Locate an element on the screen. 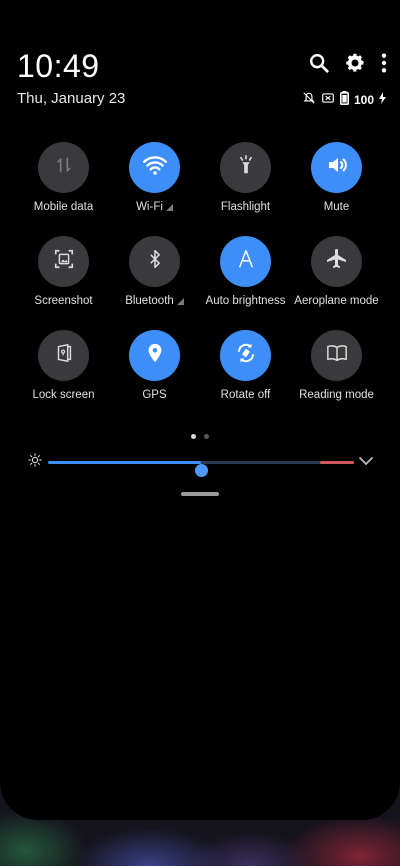 This screenshot has width=400, height=866. tile-label-row: Bluetooth is located at coordinates (154, 301).